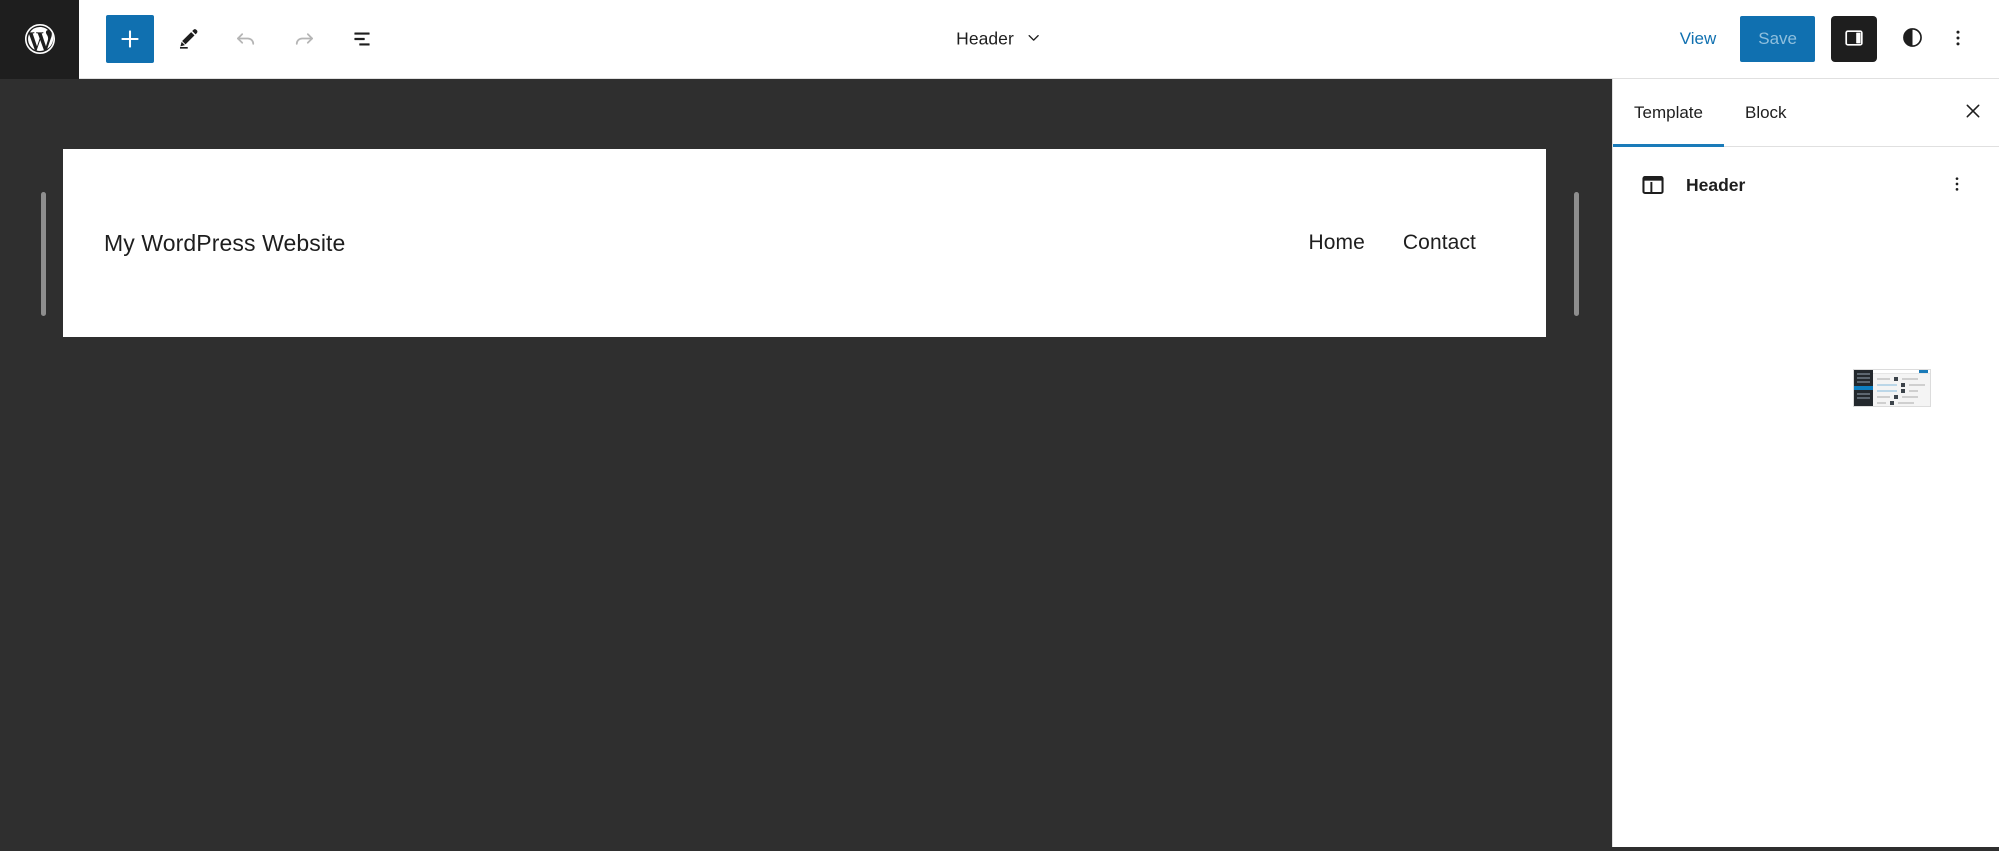  What do you see at coordinates (1777, 39) in the screenshot?
I see `save-button: Save` at bounding box center [1777, 39].